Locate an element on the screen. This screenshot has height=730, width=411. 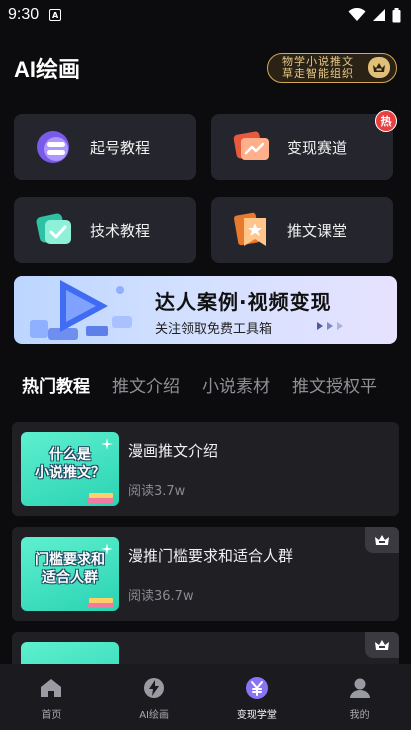
tab-authorization-platform: 推文授权平 is located at coordinates (334, 392).